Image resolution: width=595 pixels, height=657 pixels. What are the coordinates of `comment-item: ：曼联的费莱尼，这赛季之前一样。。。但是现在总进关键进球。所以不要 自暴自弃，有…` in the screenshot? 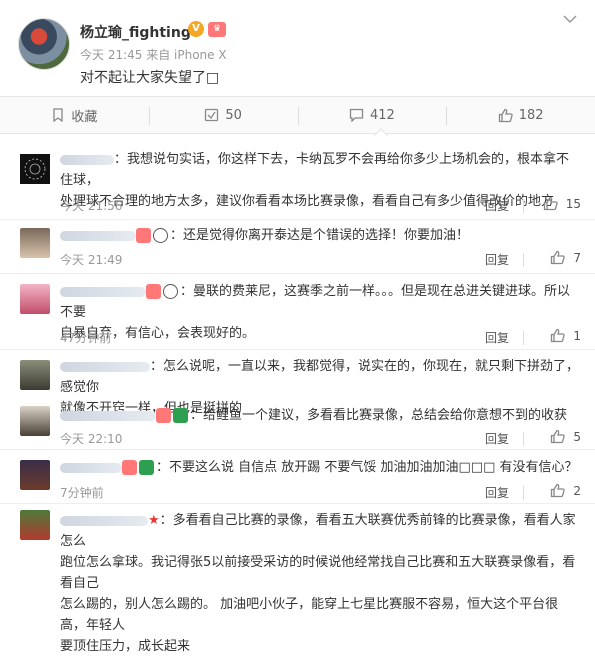 It's located at (297, 312).